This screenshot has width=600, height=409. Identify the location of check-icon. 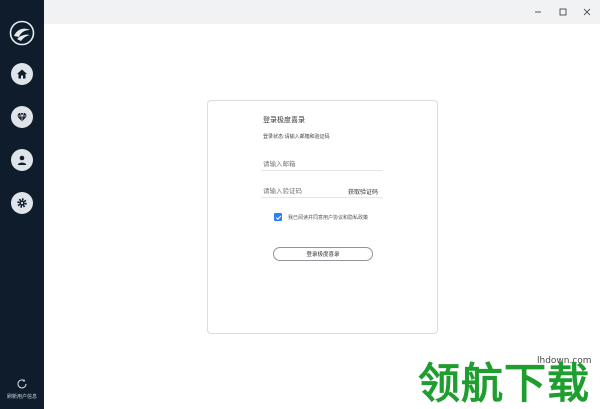
(278, 217).